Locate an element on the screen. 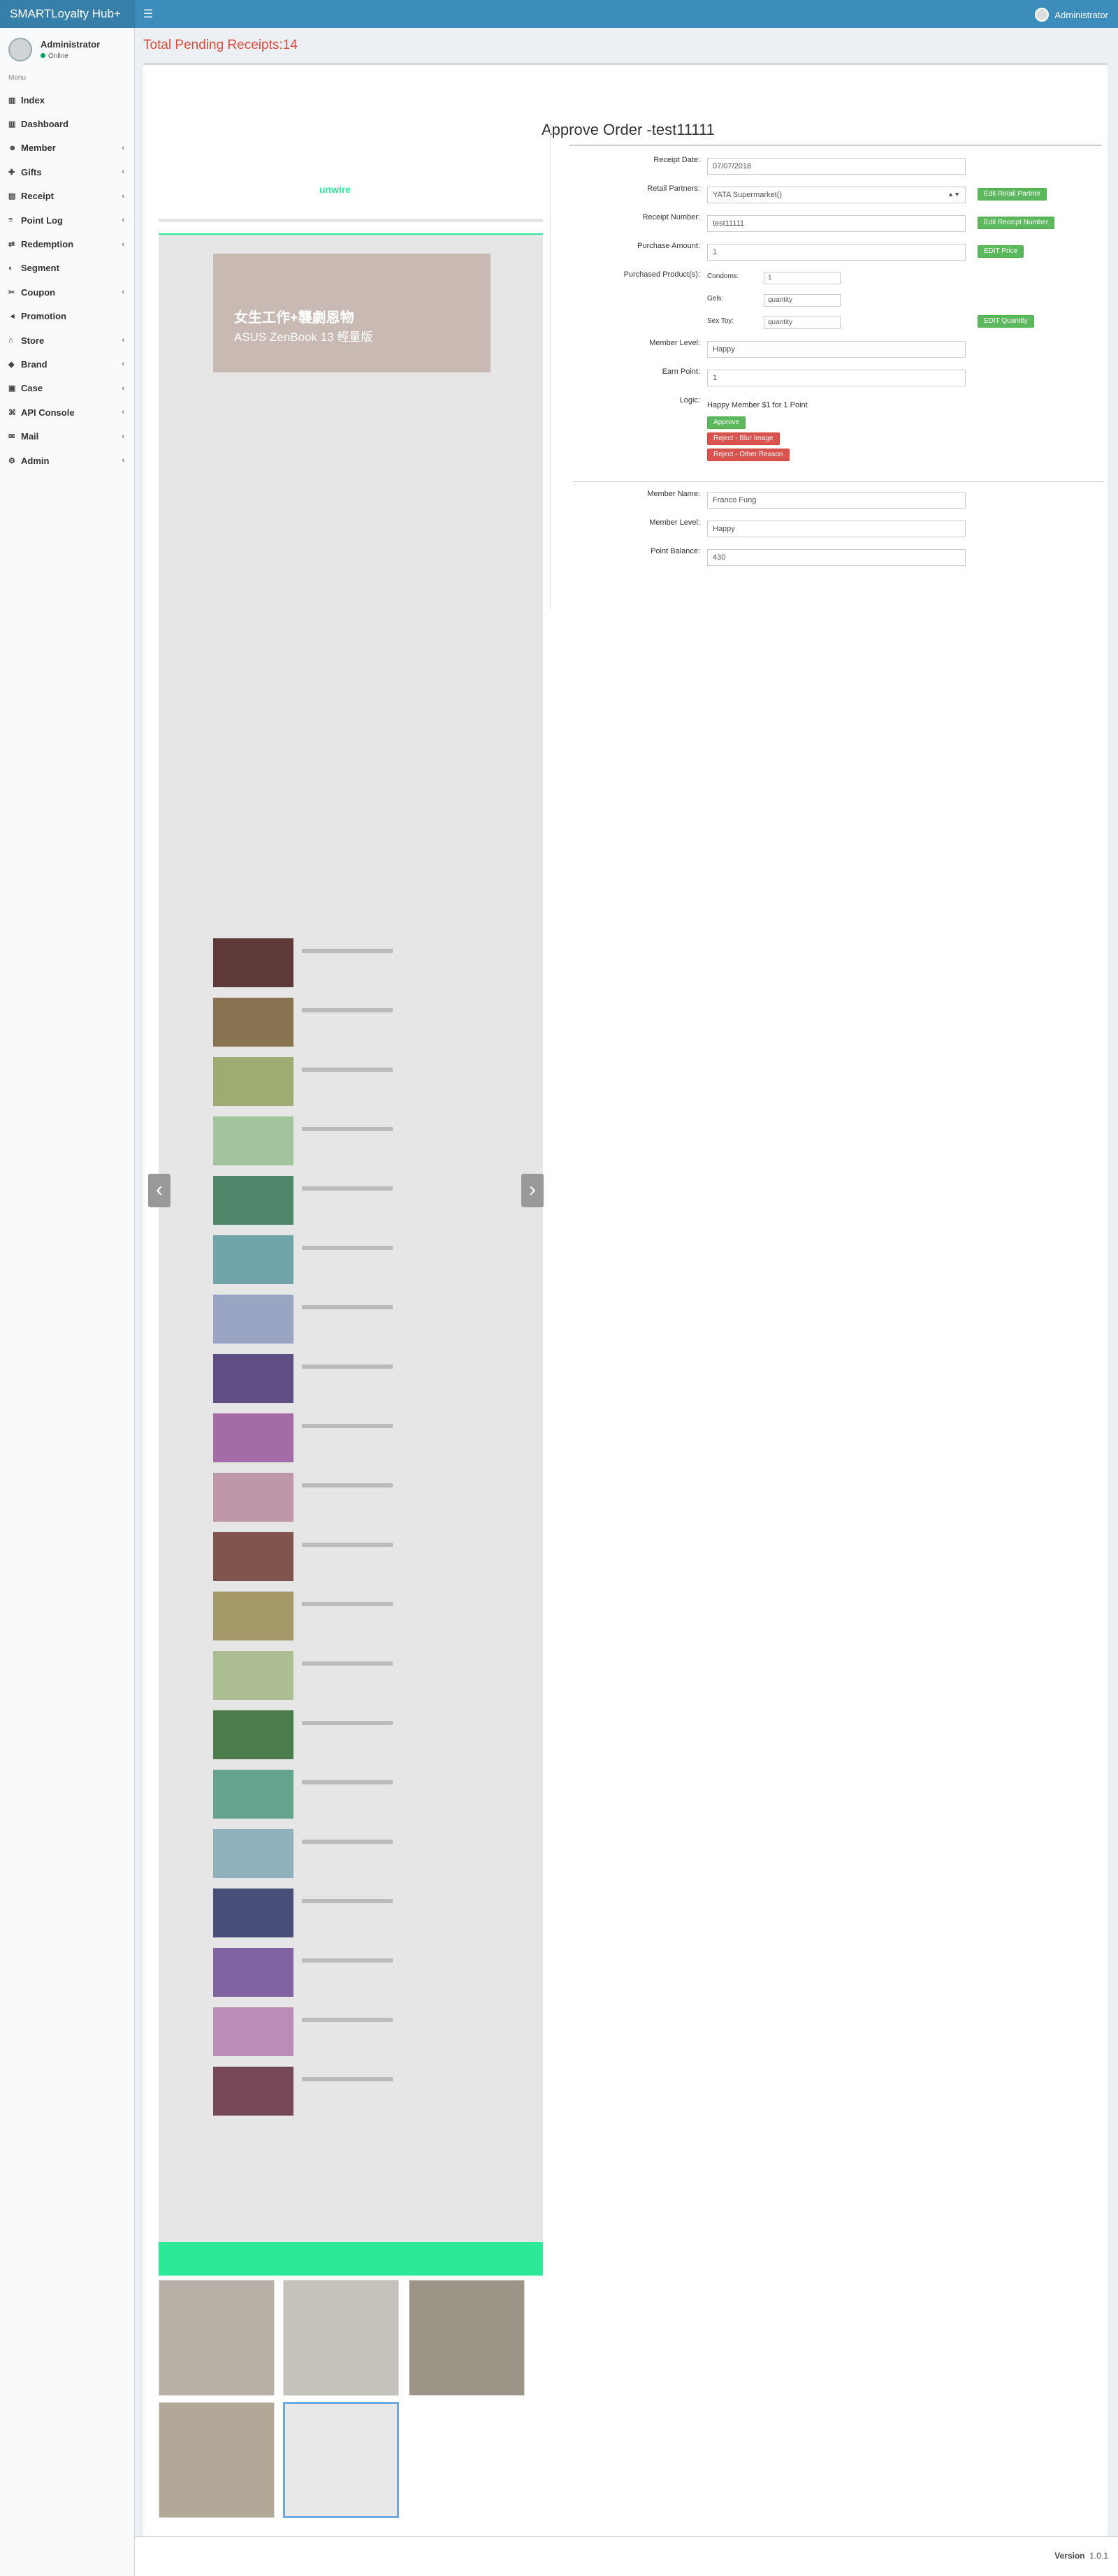 The image size is (1118, 2576). purchase-amount-field: 1 is located at coordinates (836, 253).